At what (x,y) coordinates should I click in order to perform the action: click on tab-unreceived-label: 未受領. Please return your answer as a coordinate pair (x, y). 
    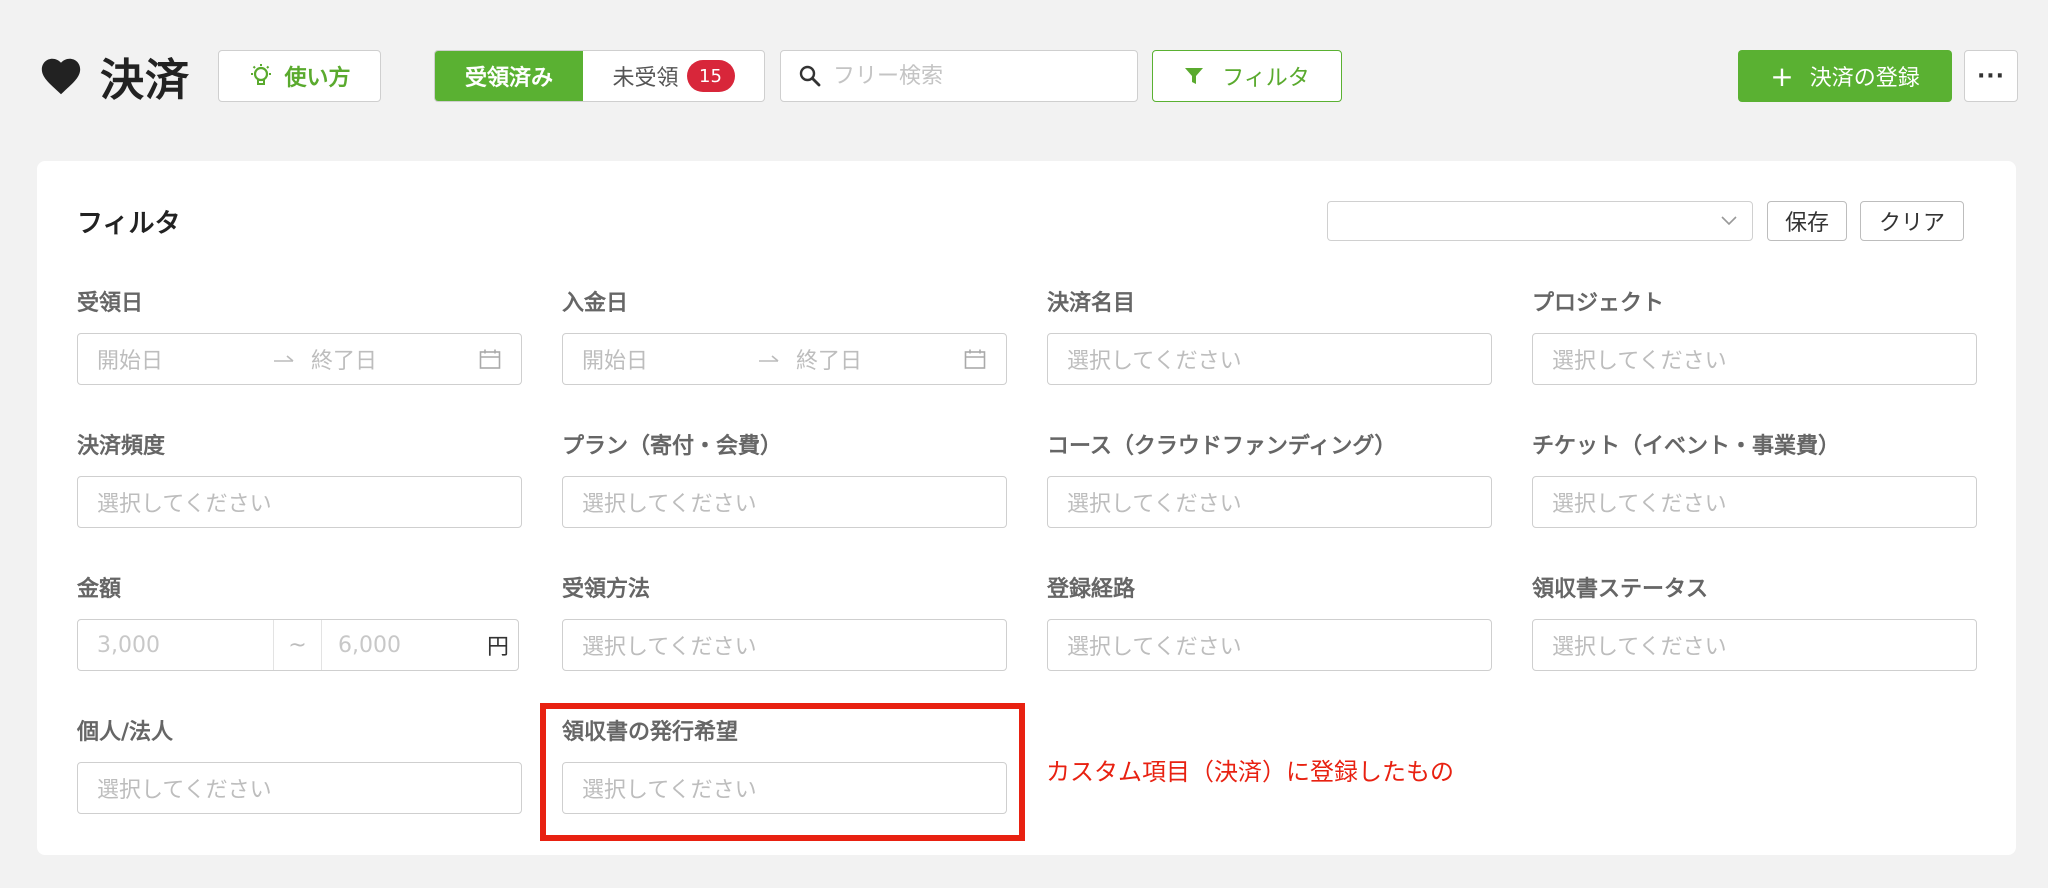
    Looking at the image, I should click on (645, 78).